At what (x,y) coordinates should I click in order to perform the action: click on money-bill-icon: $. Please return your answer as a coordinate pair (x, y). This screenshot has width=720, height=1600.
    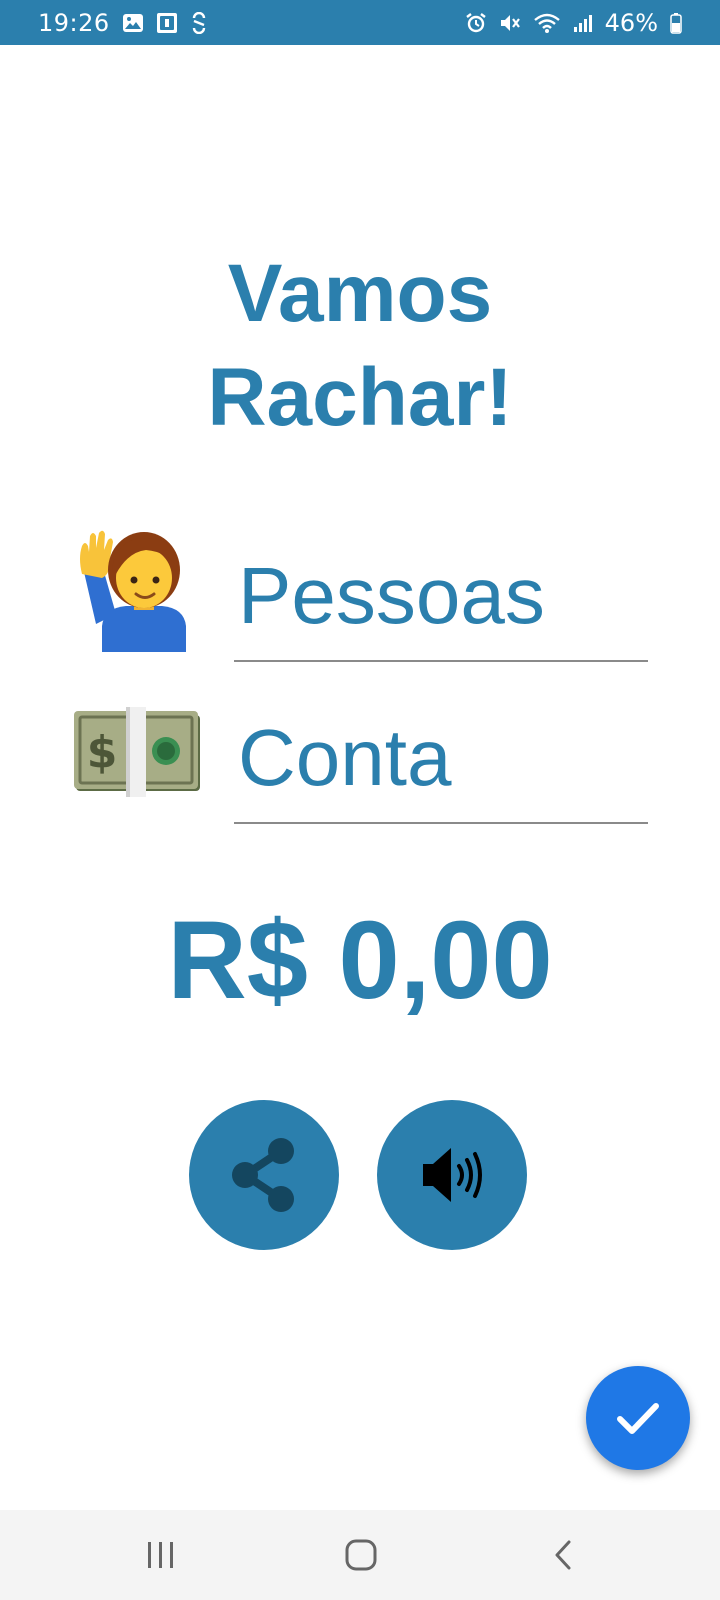
    Looking at the image, I should click on (138, 752).